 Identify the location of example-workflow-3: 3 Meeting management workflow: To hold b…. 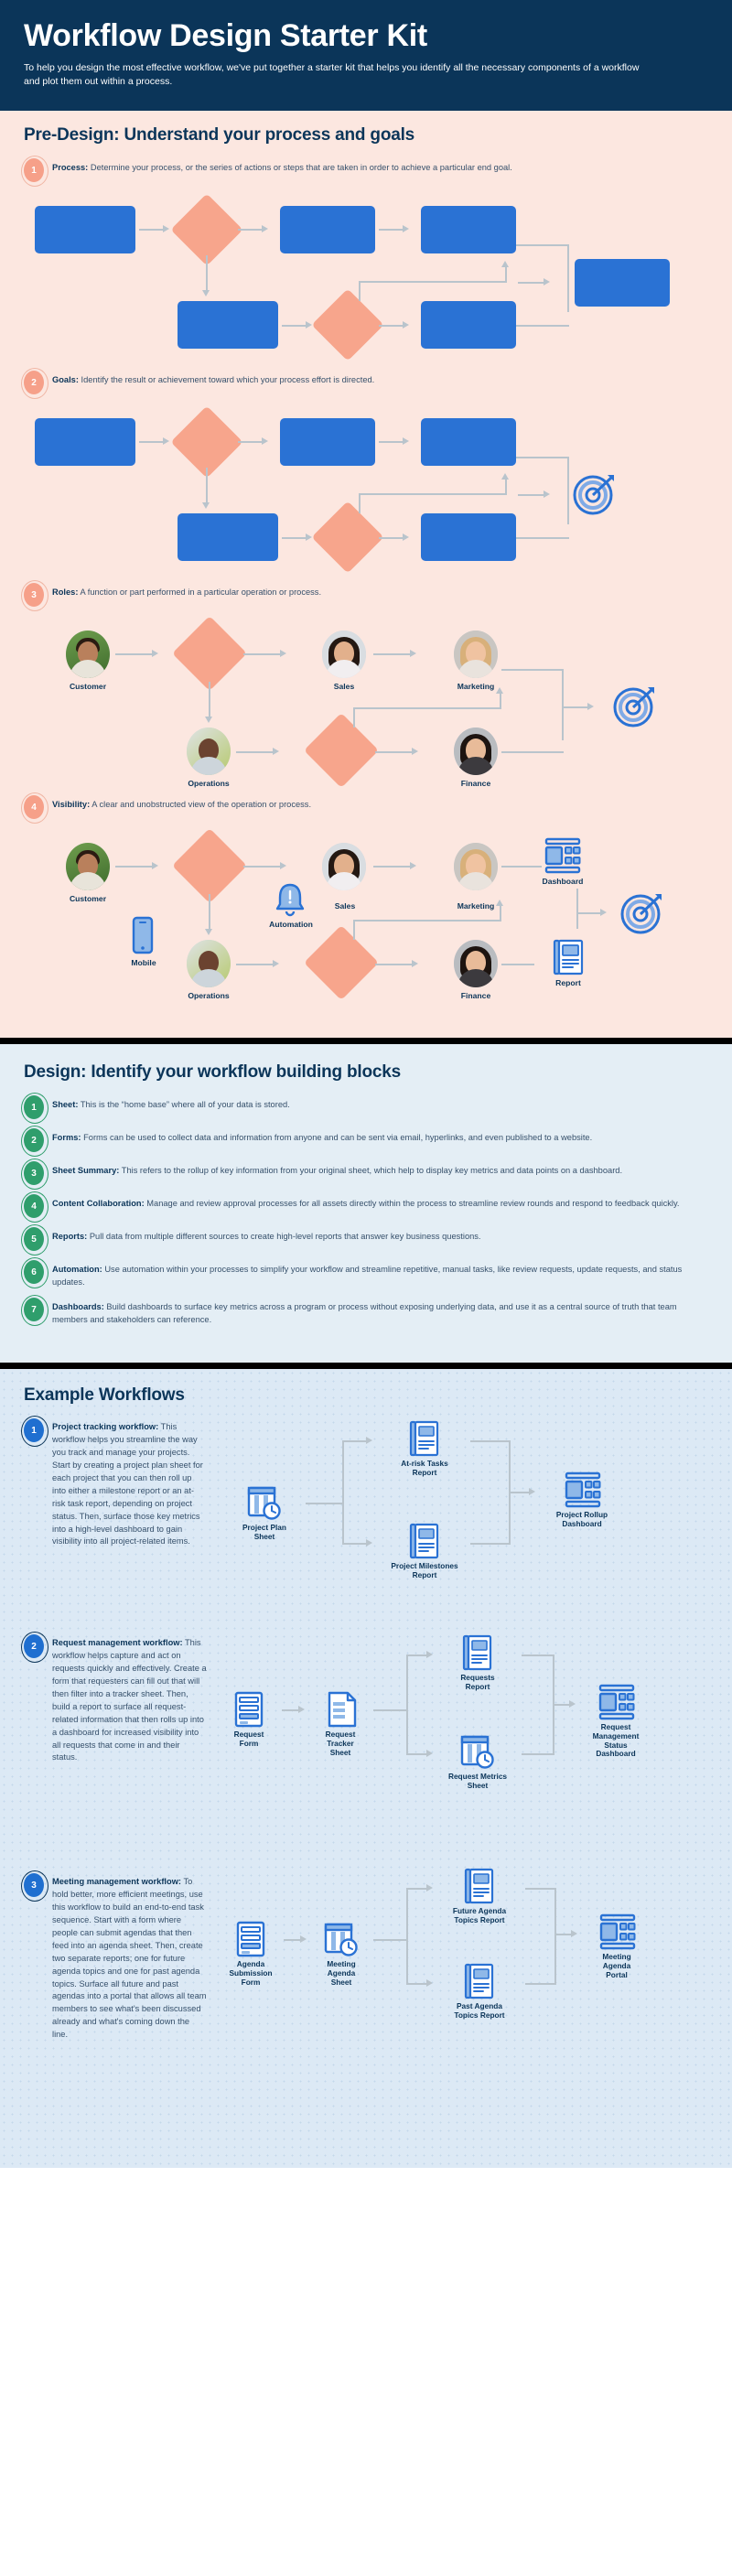
(365, 2003).